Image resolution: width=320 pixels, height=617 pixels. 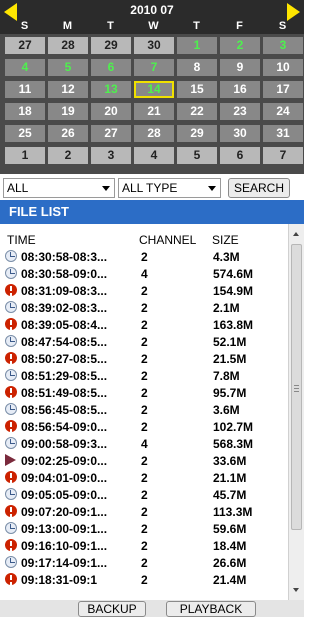 I want to click on thumb-grip, so click(x=296, y=391).